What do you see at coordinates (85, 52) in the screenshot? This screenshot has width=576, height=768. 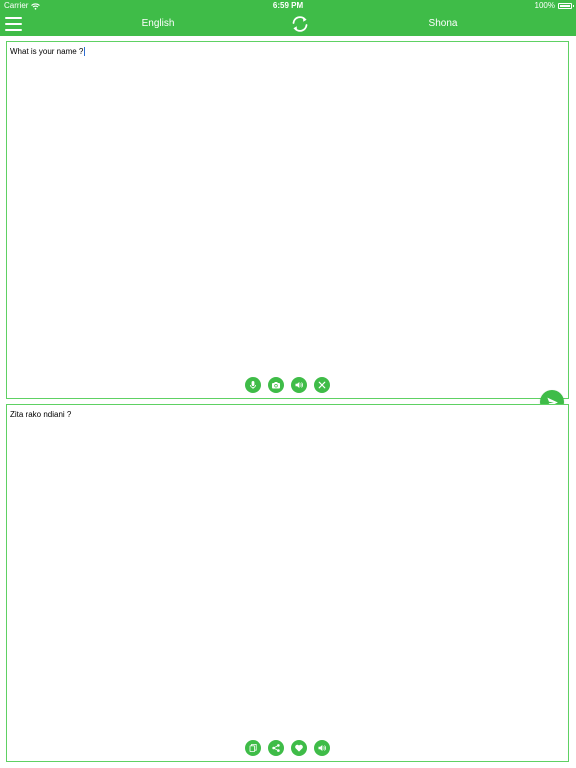 I see `text-cursor` at bounding box center [85, 52].